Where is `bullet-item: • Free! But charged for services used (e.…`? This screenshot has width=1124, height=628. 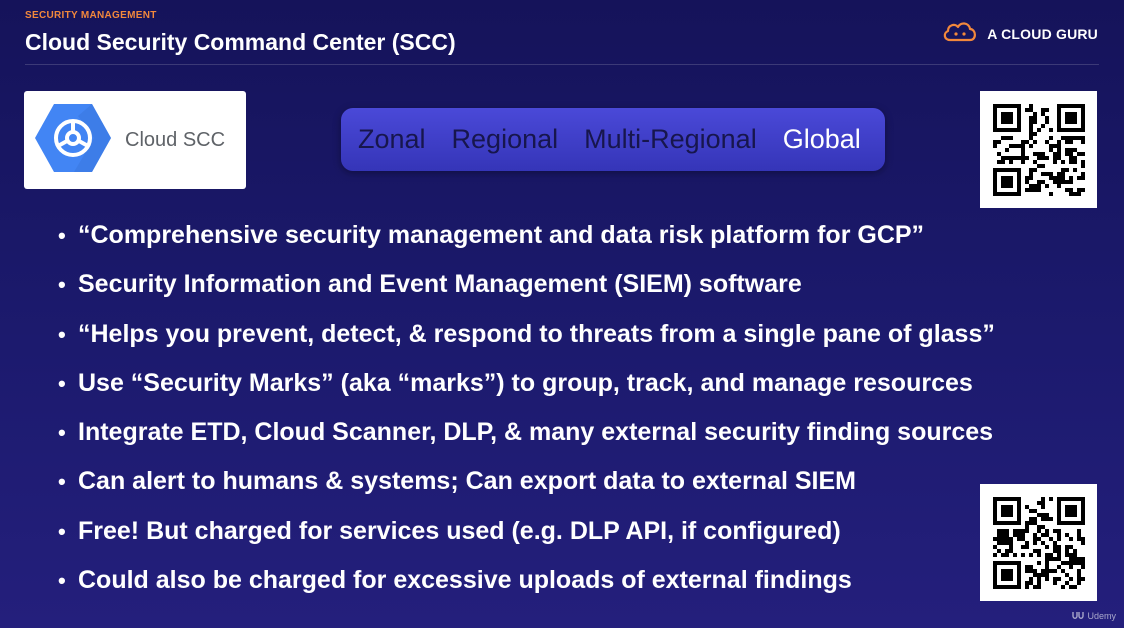 bullet-item: • Free! But charged for services used (e.… is located at coordinates (526, 533).